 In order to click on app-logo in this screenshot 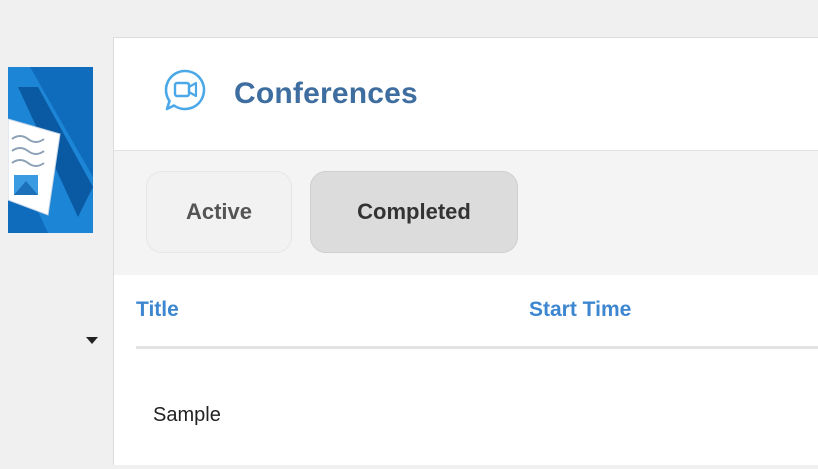, I will do `click(50, 150)`.